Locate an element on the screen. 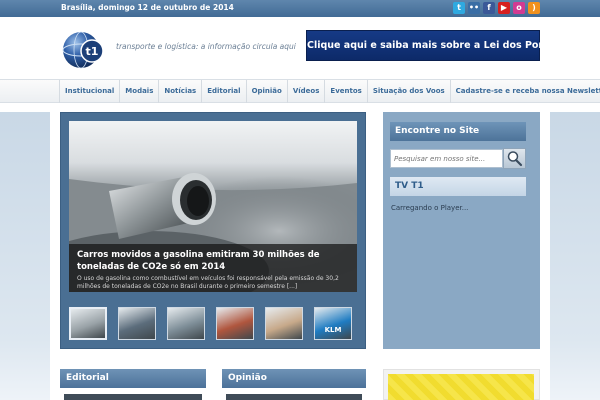 The width and height of the screenshot is (600, 400). search-button is located at coordinates (514, 158).